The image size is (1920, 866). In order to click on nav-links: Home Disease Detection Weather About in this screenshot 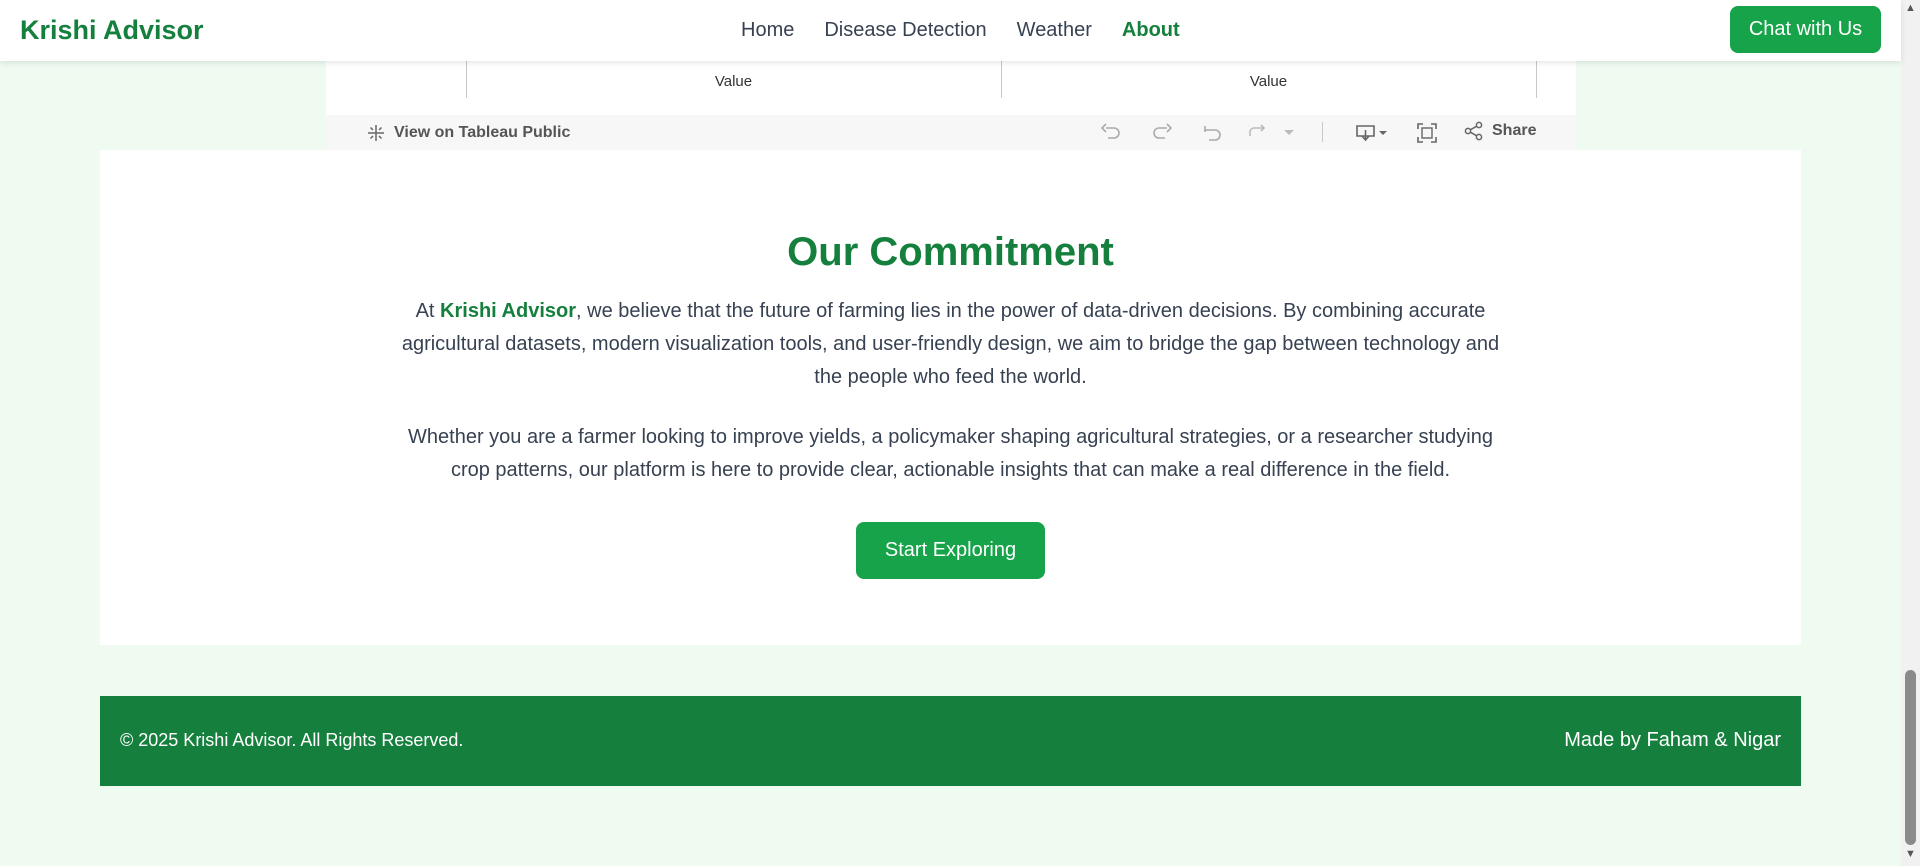, I will do `click(960, 30)`.